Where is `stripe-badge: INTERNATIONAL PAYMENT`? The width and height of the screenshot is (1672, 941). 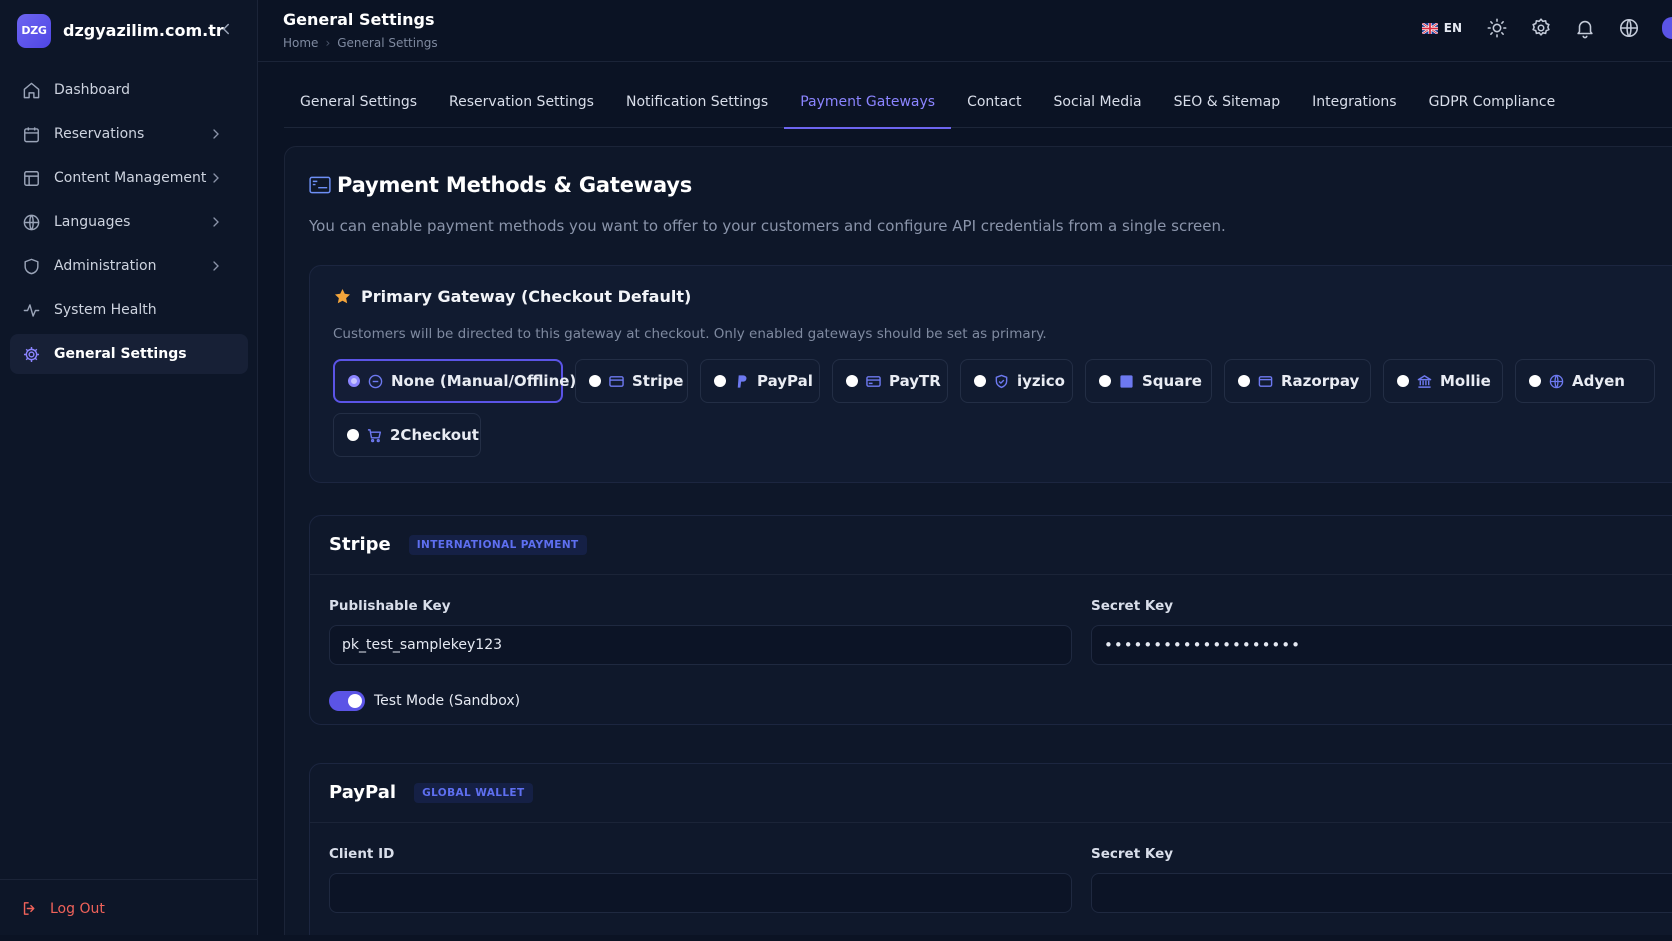 stripe-badge: INTERNATIONAL PAYMENT is located at coordinates (497, 544).